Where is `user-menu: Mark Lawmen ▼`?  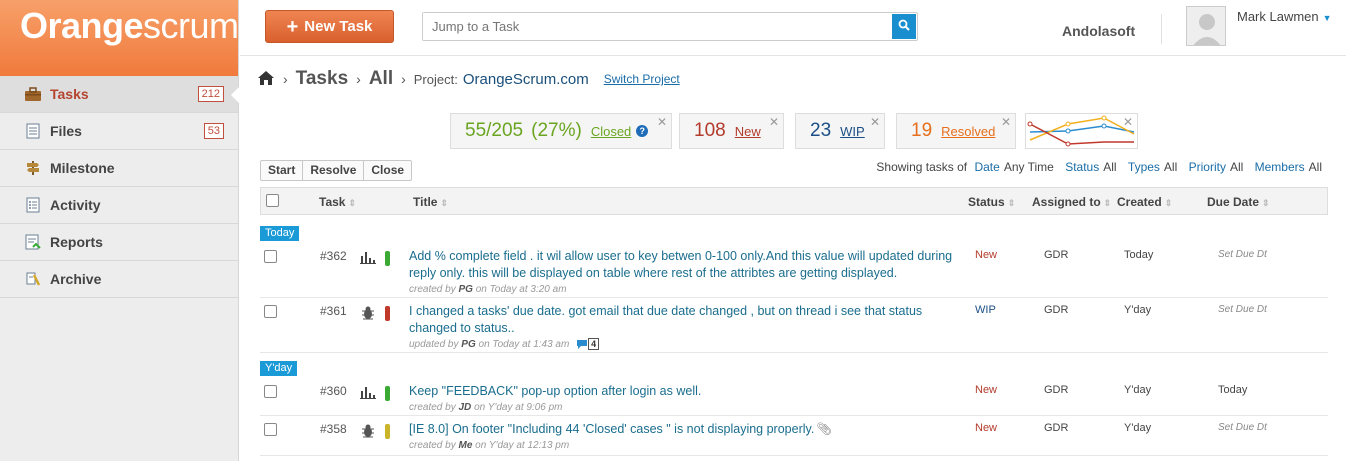 user-menu: Mark Lawmen ▼ is located at coordinates (1284, 16).